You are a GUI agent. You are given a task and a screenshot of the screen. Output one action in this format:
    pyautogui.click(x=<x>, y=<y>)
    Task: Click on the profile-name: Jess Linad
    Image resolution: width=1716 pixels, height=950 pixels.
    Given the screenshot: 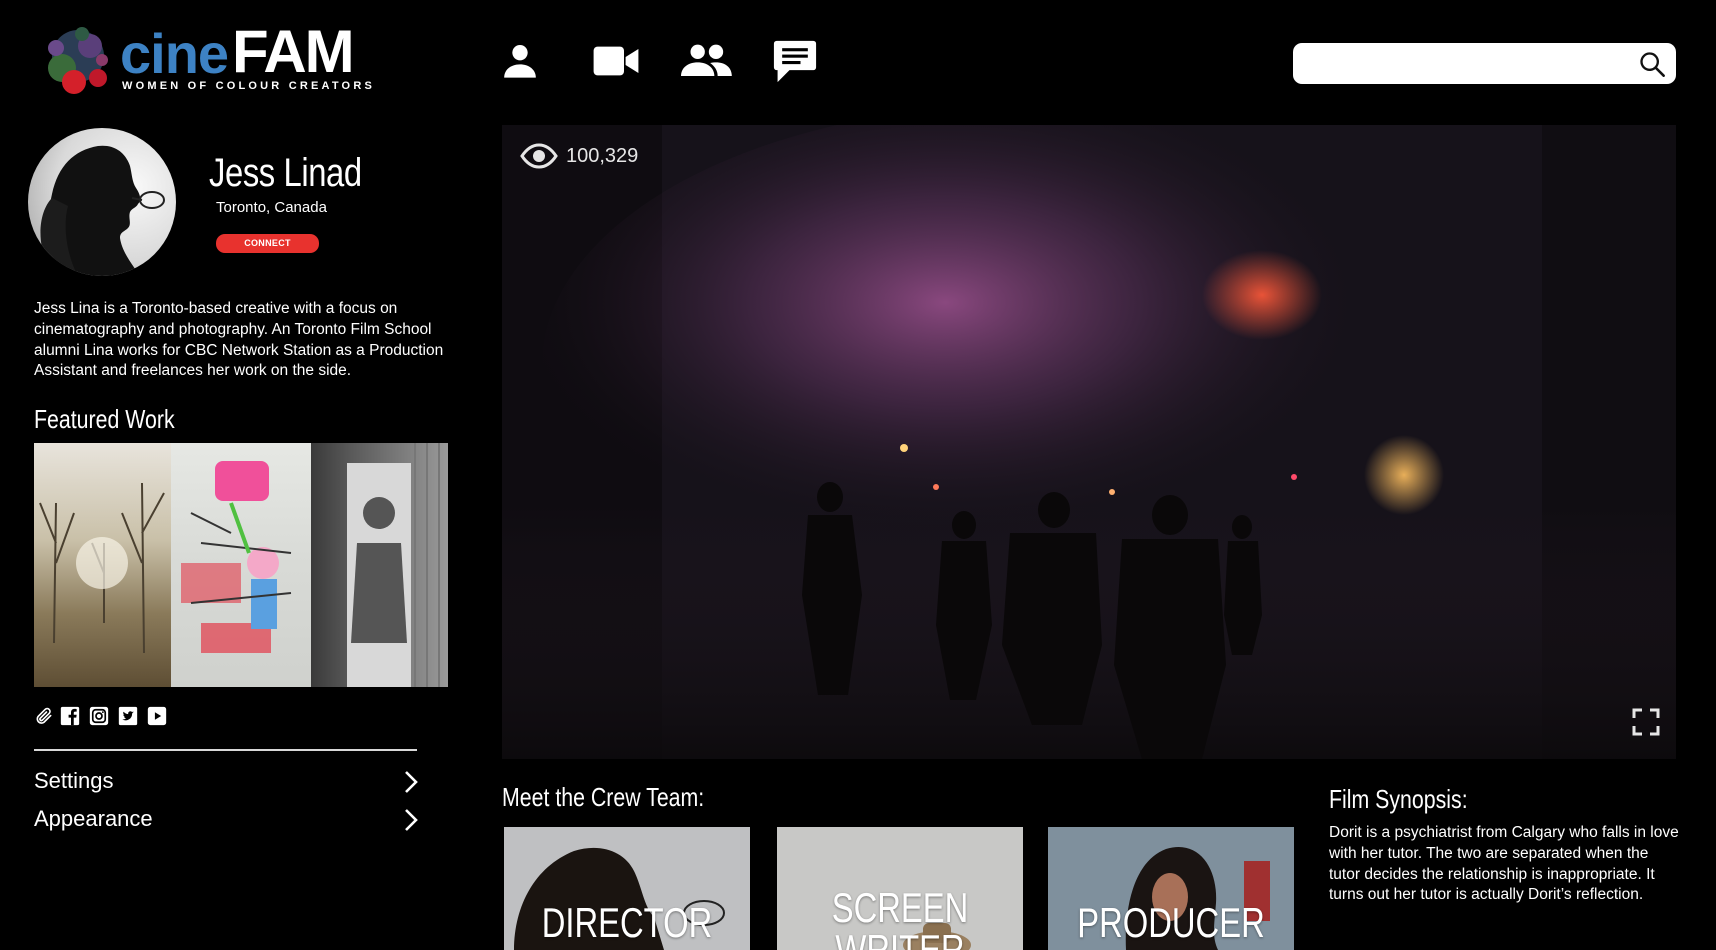 What is the action you would take?
    pyautogui.click(x=285, y=173)
    